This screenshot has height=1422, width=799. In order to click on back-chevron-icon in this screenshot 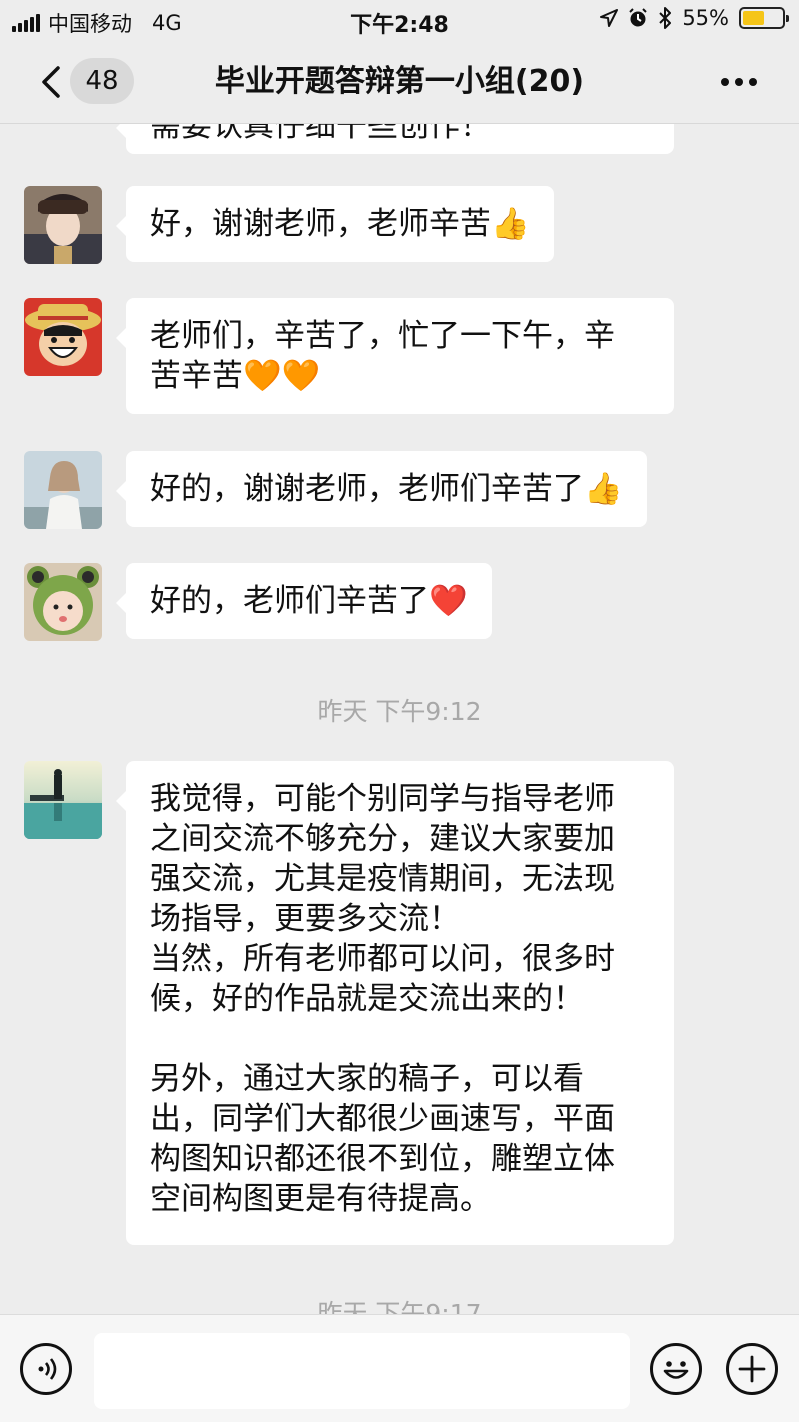, I will do `click(54, 82)`.